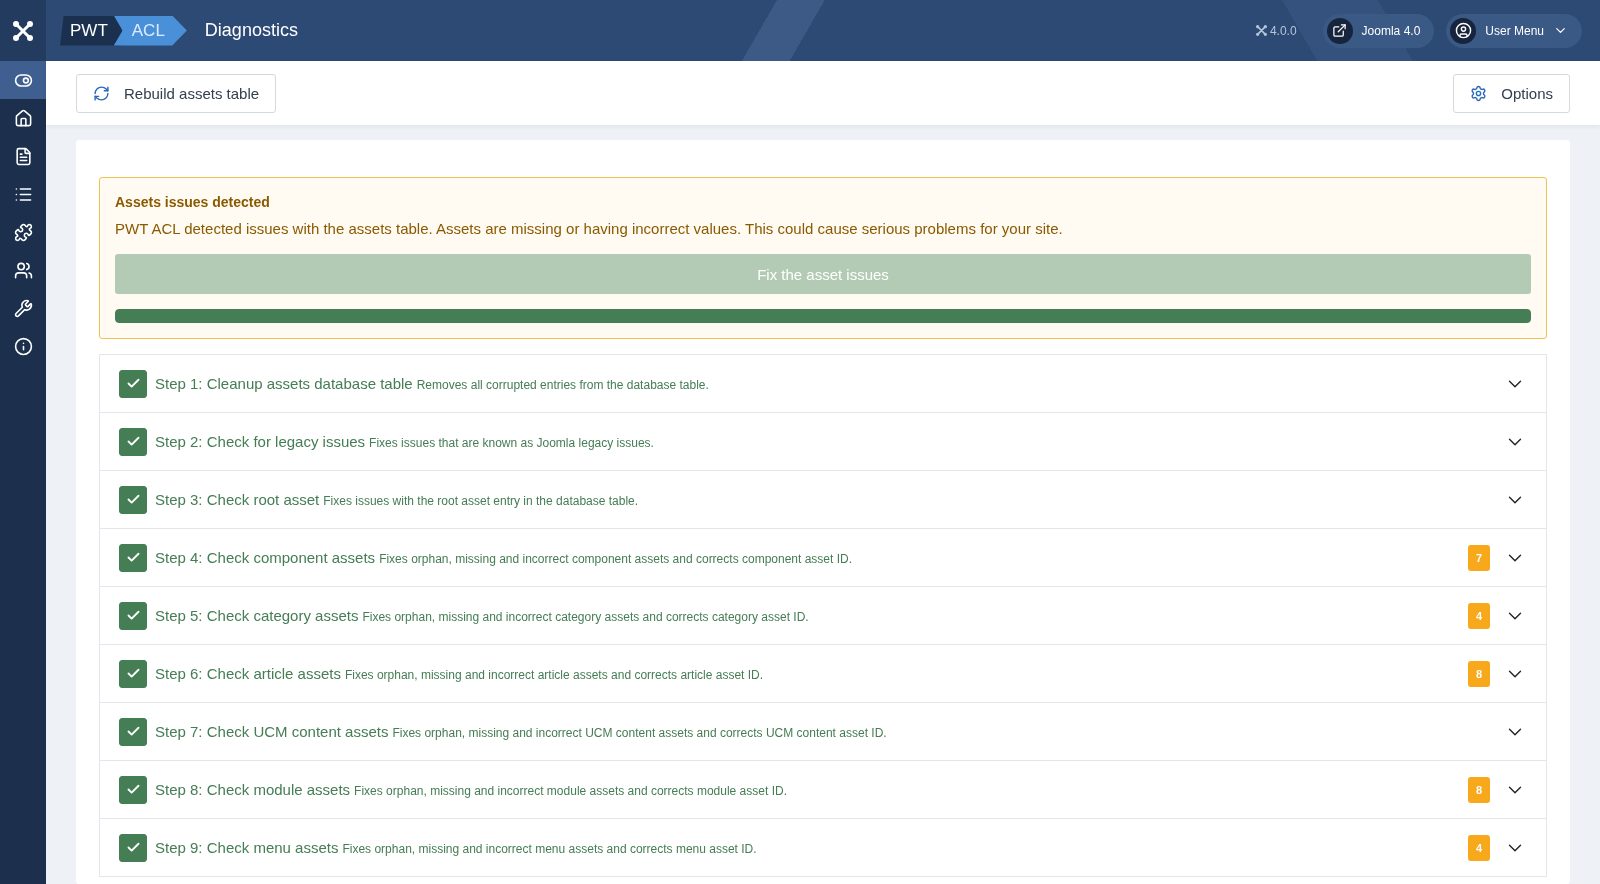 This screenshot has width=1600, height=884. What do you see at coordinates (23, 232) in the screenshot?
I see `puzzle-icon` at bounding box center [23, 232].